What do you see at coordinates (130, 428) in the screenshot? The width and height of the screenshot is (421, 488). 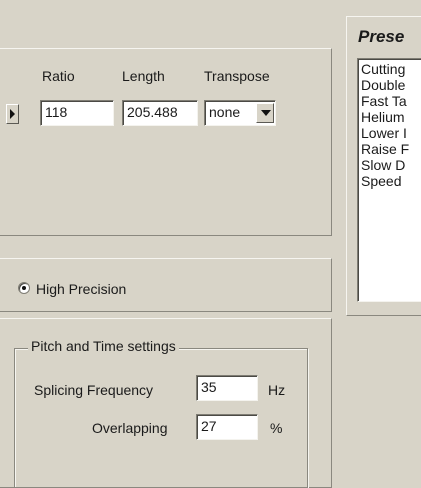 I see `overlapping-label: Overlapping` at bounding box center [130, 428].